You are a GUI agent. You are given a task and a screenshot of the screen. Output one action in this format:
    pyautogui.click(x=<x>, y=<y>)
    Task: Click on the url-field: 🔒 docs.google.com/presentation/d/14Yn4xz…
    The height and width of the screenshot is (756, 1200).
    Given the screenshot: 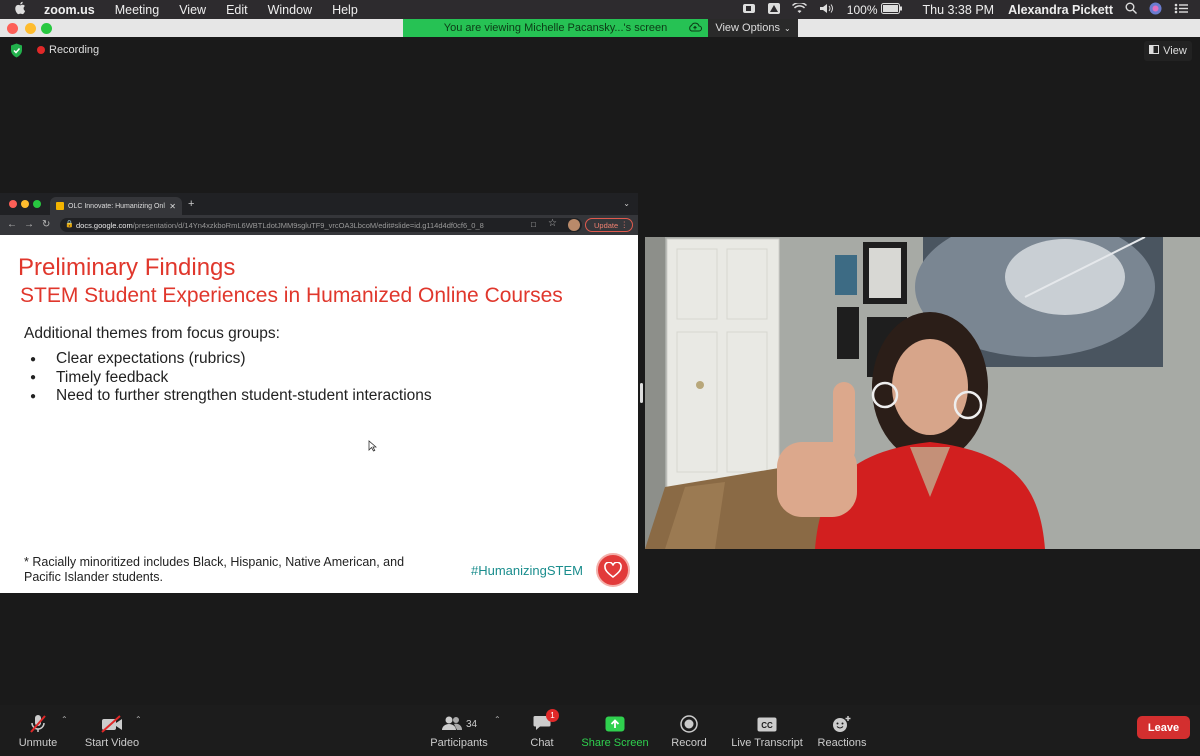 What is the action you would take?
    pyautogui.click(x=321, y=225)
    